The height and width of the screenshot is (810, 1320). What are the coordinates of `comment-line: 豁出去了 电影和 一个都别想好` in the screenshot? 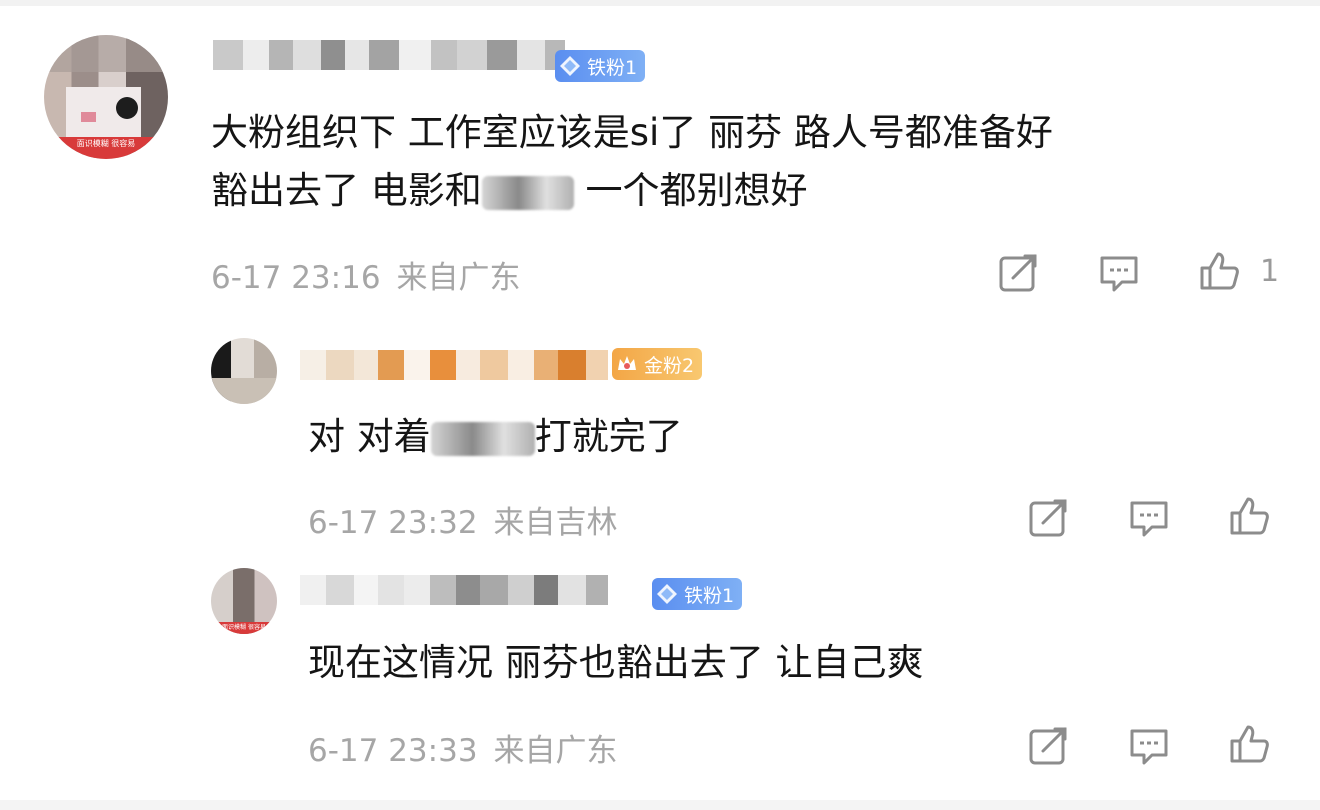 It's located at (632, 191).